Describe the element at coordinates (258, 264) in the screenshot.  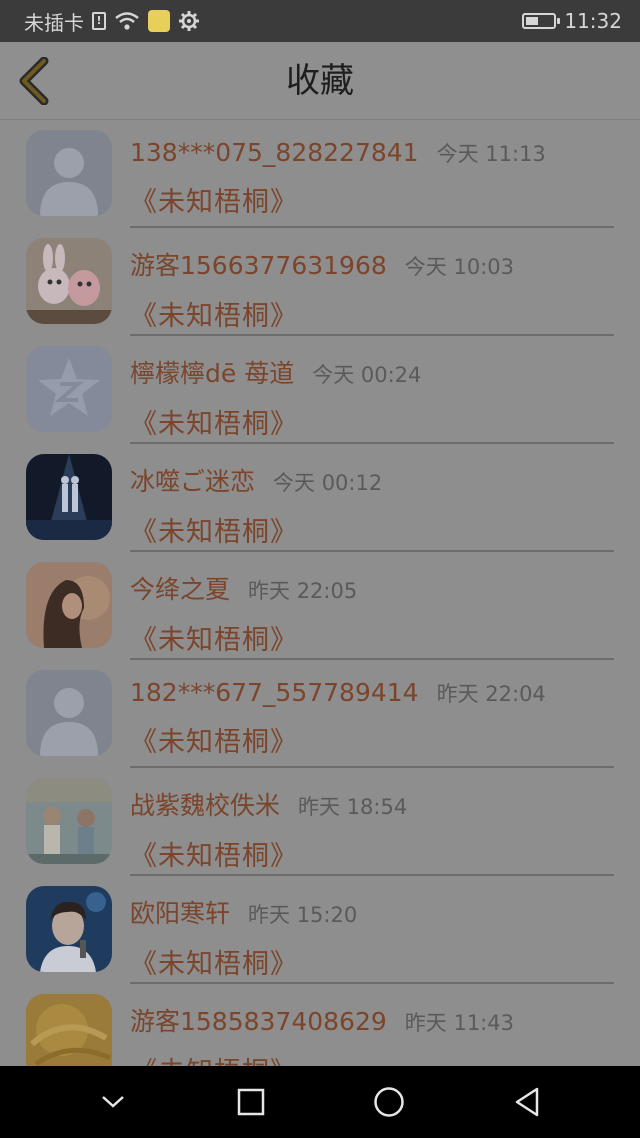
I see `username: 游客1566377631968` at that location.